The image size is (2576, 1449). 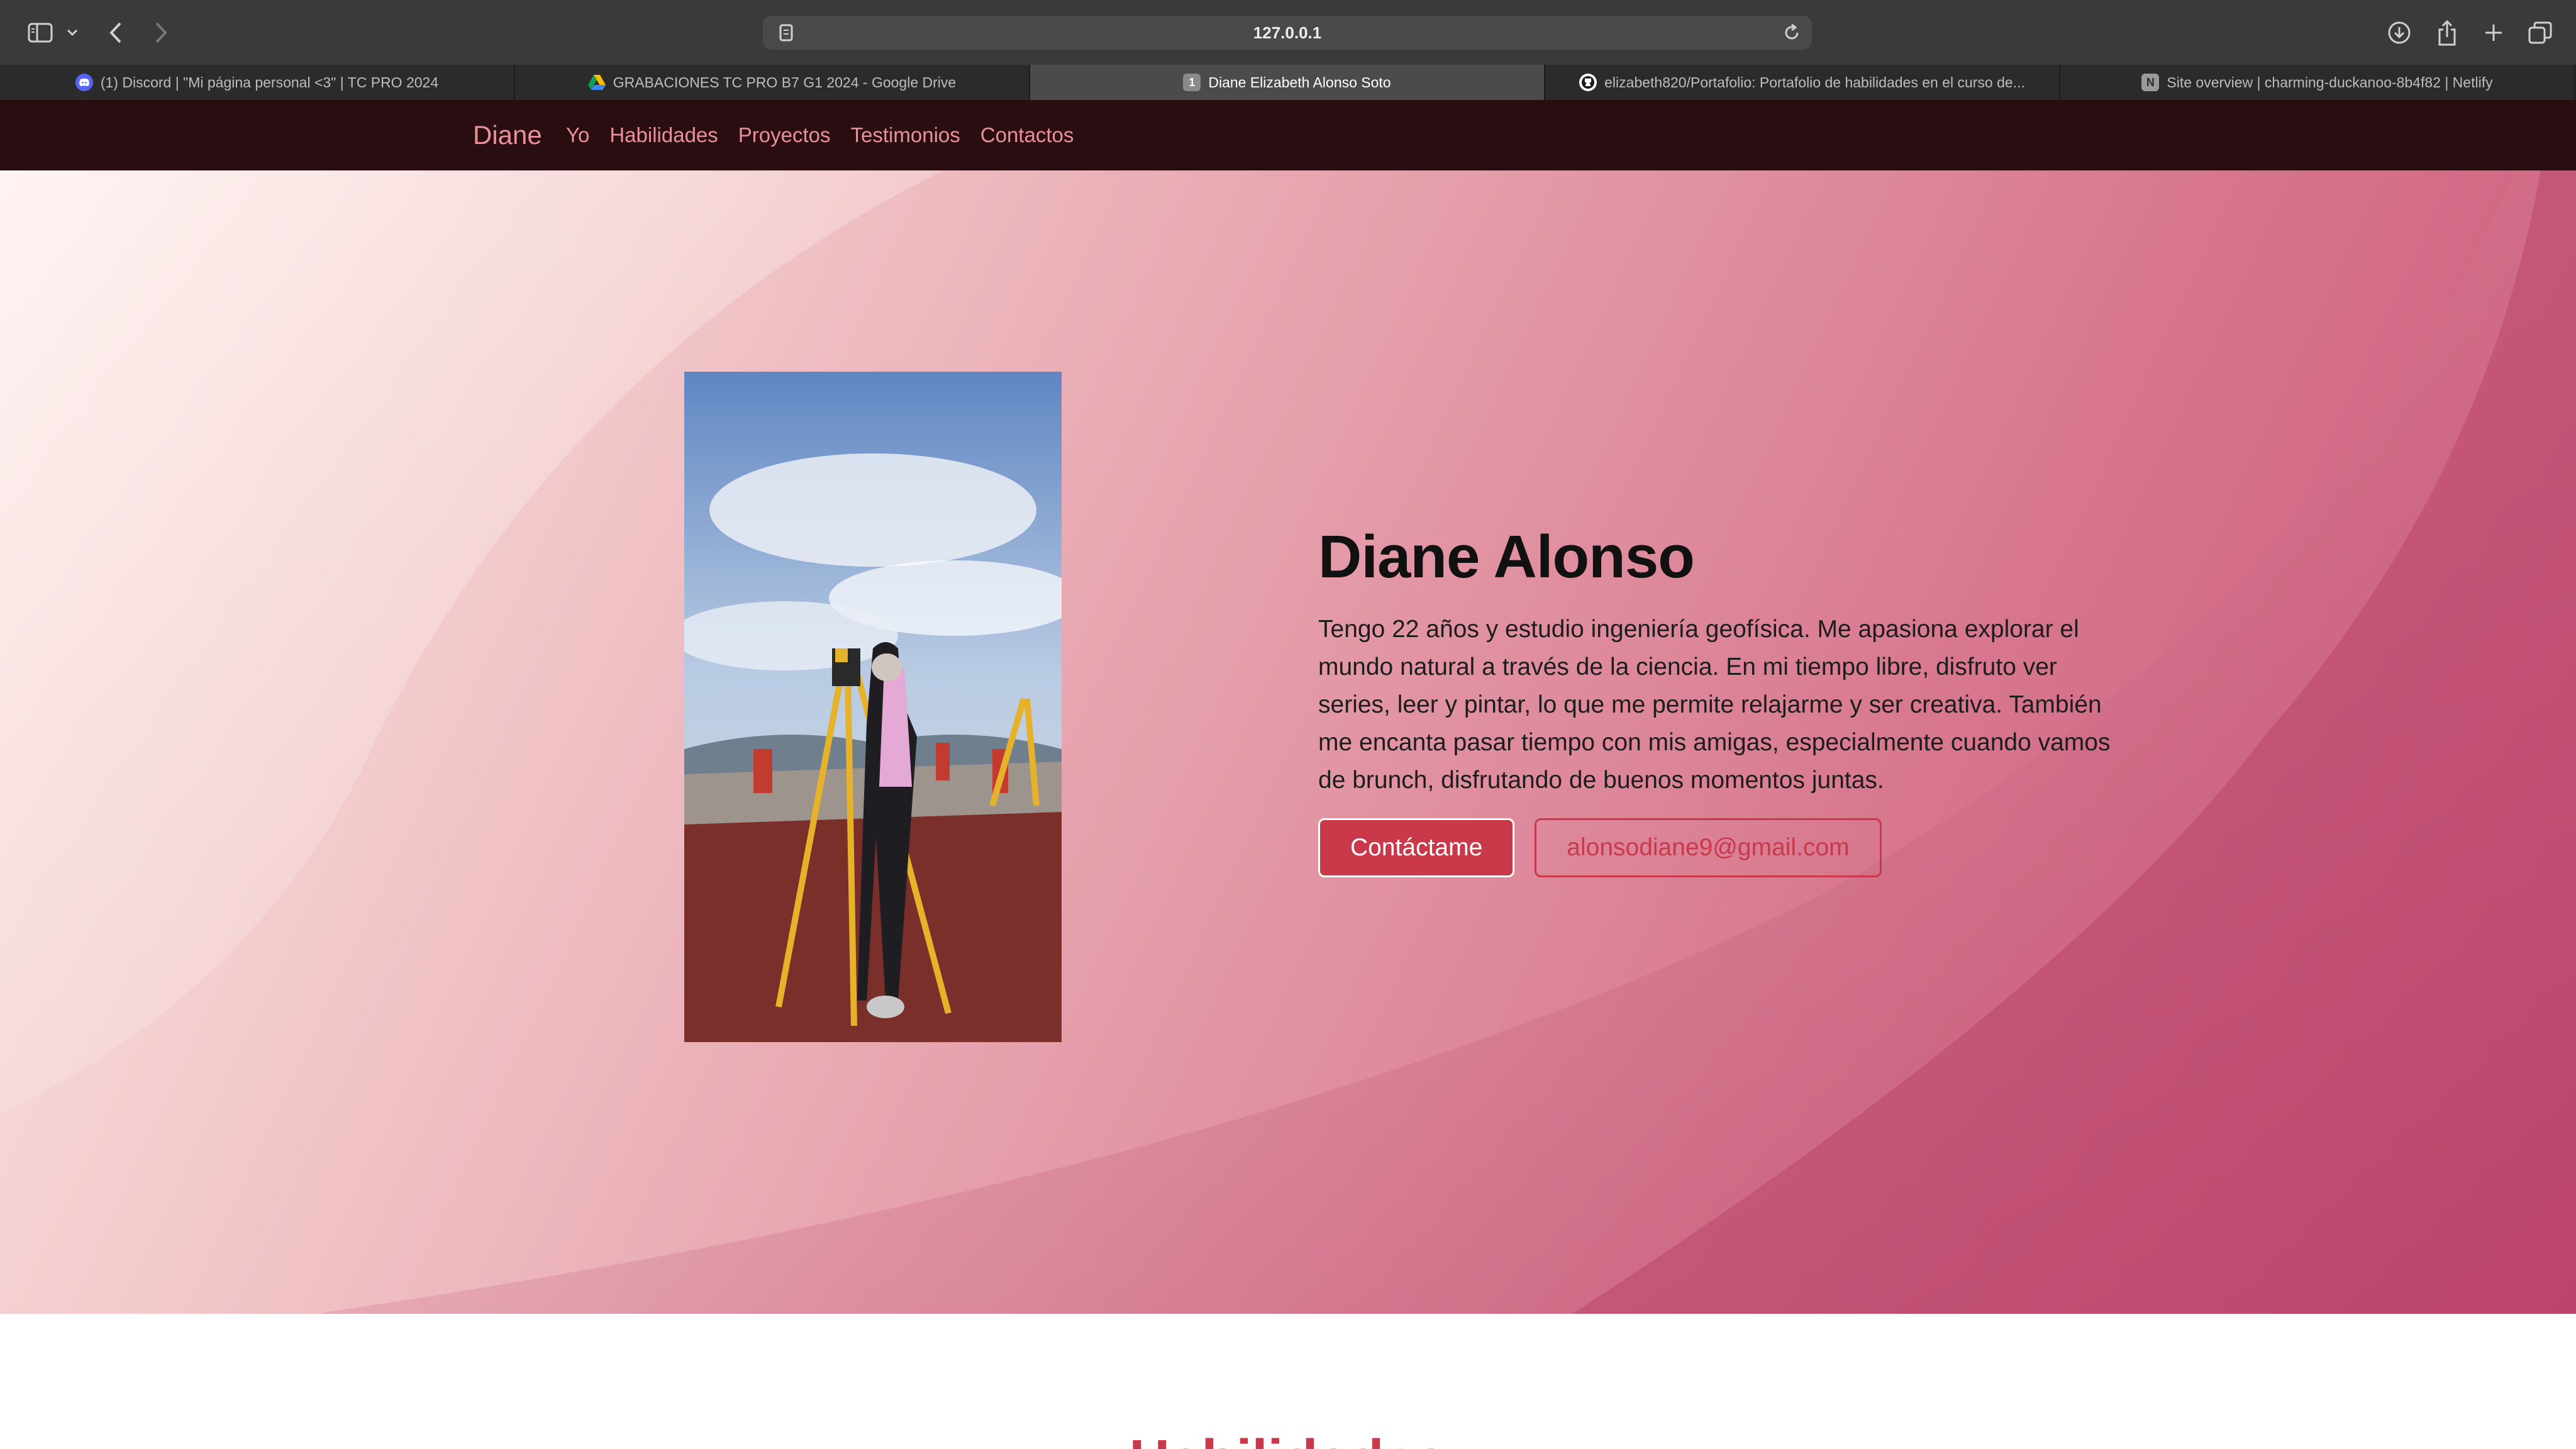 I want to click on tab-overview-icon, so click(x=2540, y=32).